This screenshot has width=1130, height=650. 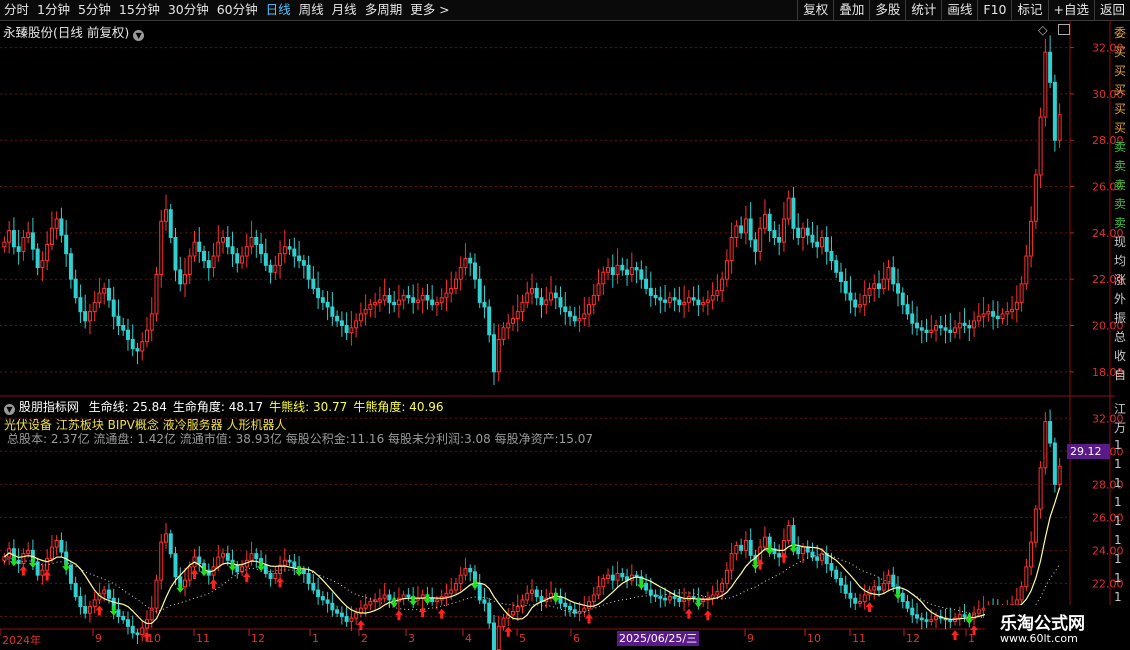 What do you see at coordinates (139, 35) in the screenshot?
I see `dropdown-circle-icon: ▼` at bounding box center [139, 35].